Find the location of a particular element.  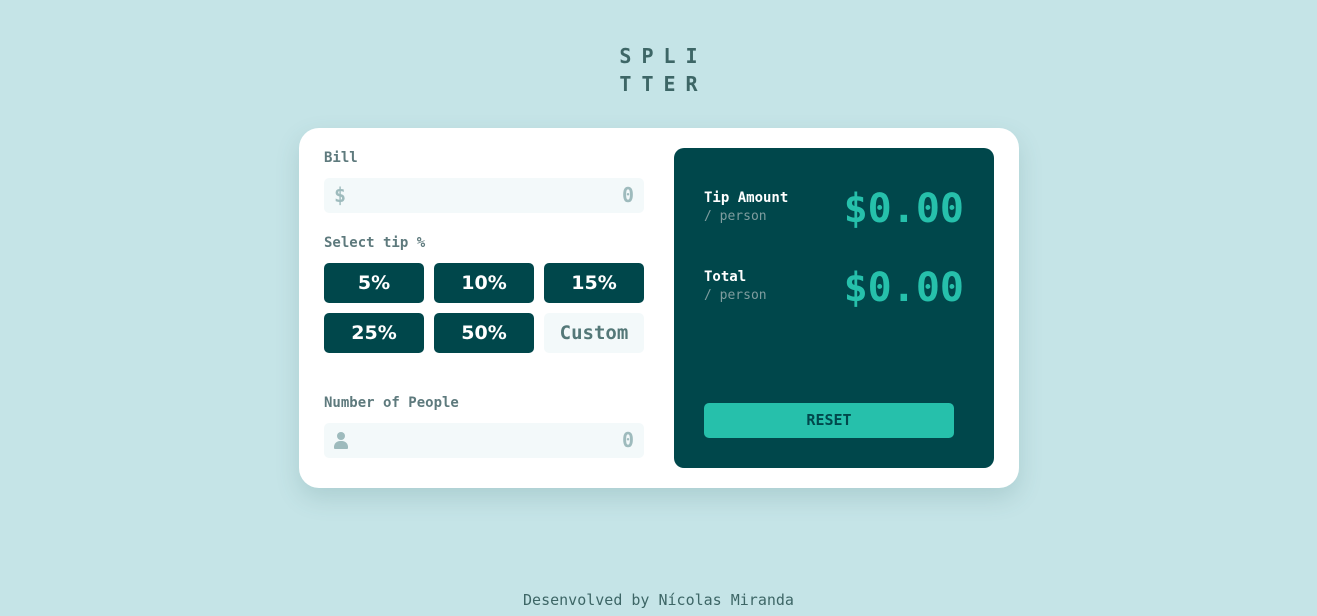

custom-tip-input: Custom is located at coordinates (594, 333).